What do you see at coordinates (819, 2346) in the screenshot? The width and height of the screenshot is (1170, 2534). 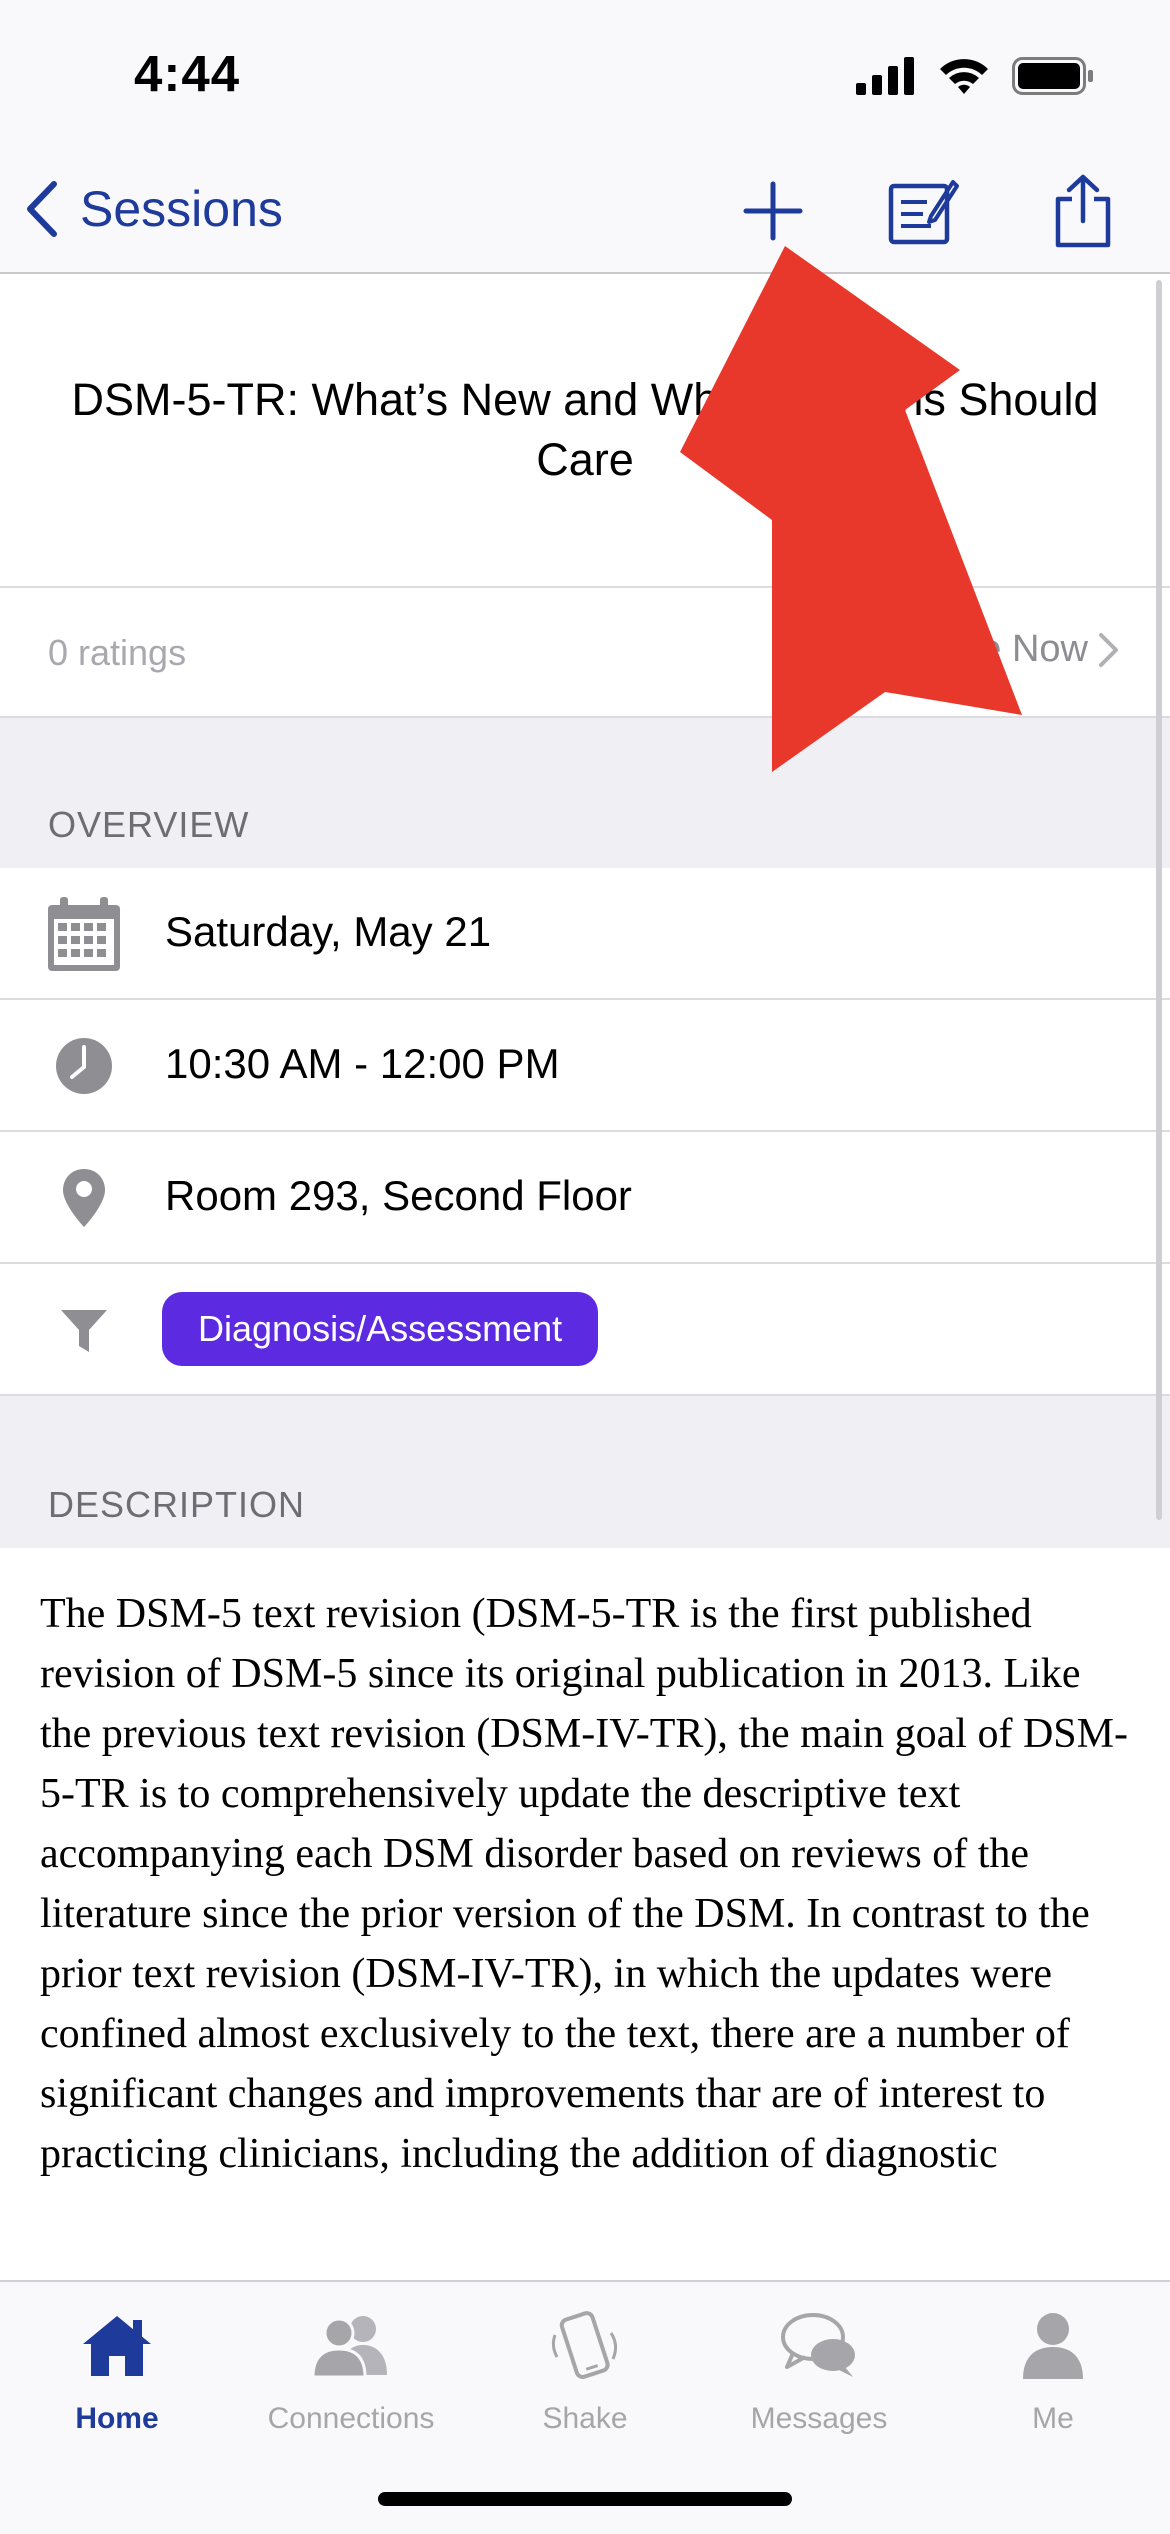 I see `messages-icon` at bounding box center [819, 2346].